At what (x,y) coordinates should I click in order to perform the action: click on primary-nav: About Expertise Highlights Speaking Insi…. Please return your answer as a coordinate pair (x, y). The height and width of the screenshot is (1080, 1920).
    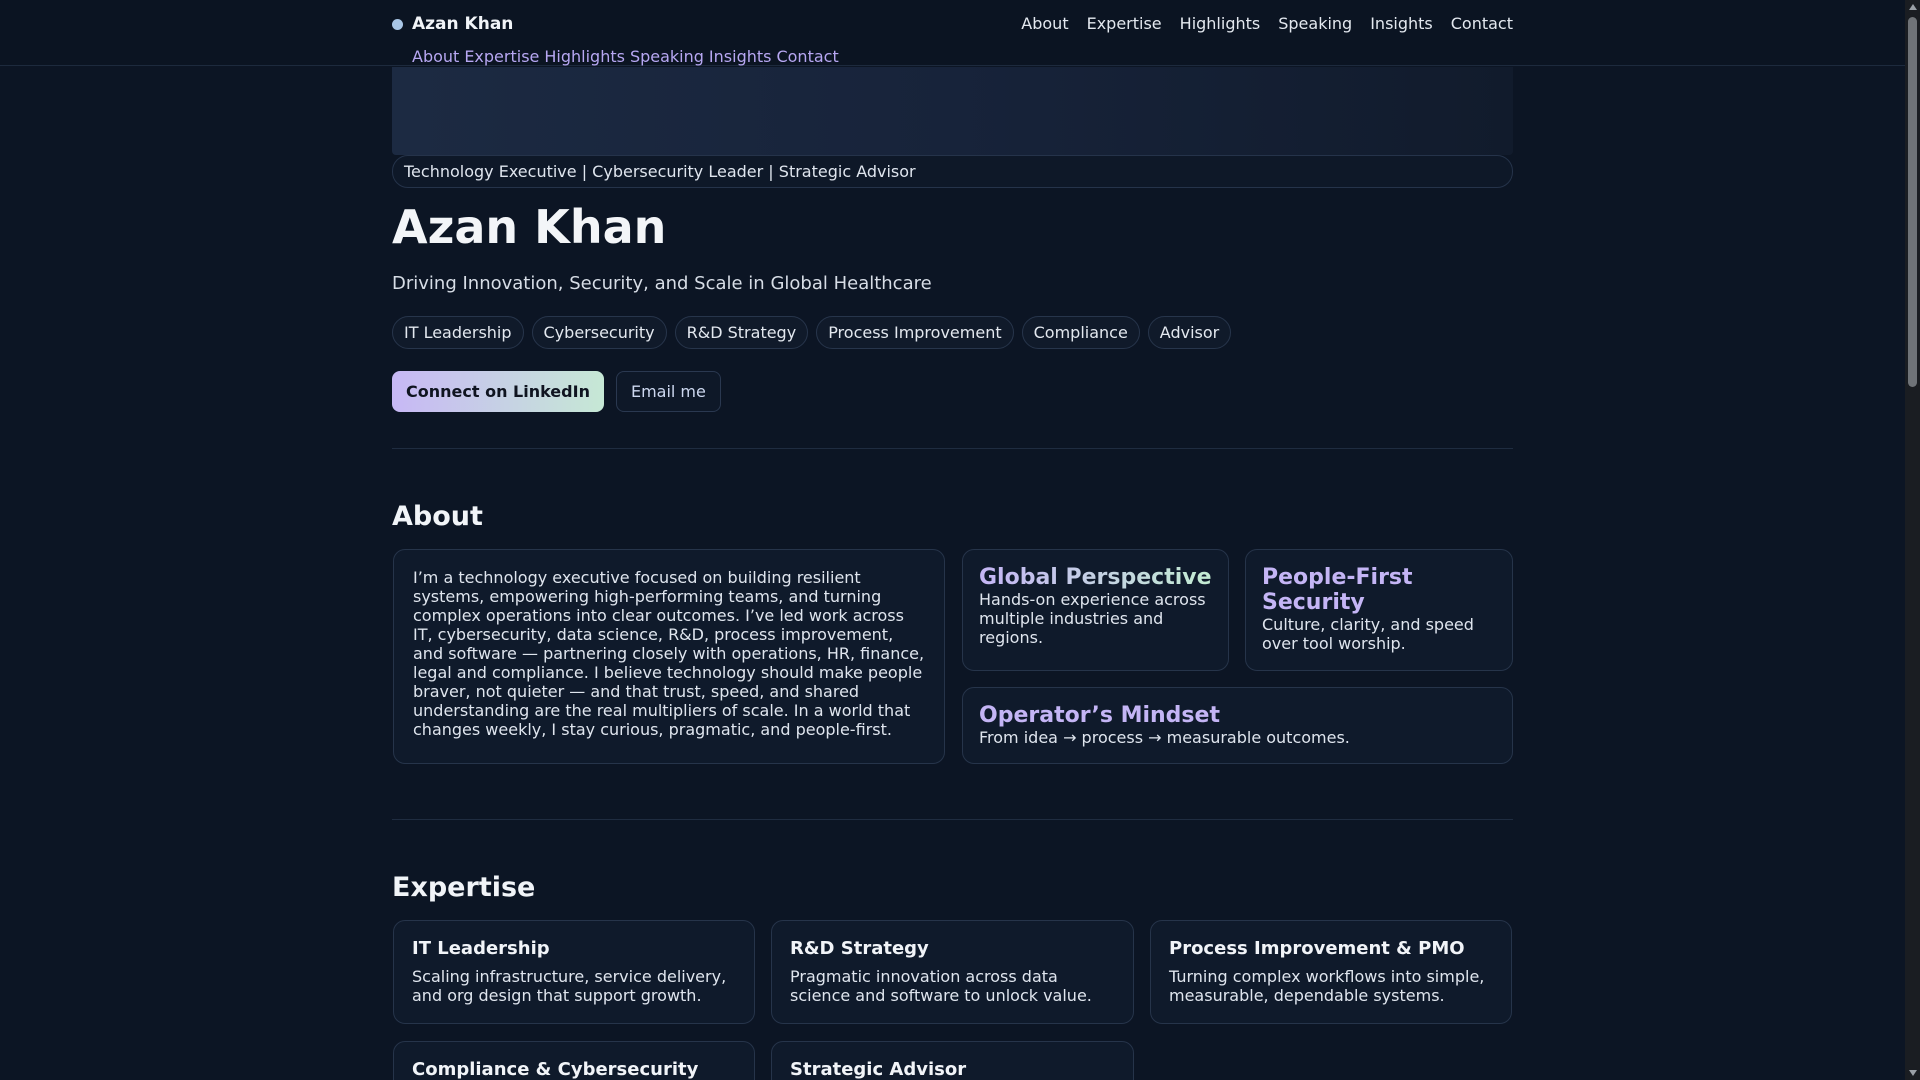
    Looking at the image, I should click on (1267, 23).